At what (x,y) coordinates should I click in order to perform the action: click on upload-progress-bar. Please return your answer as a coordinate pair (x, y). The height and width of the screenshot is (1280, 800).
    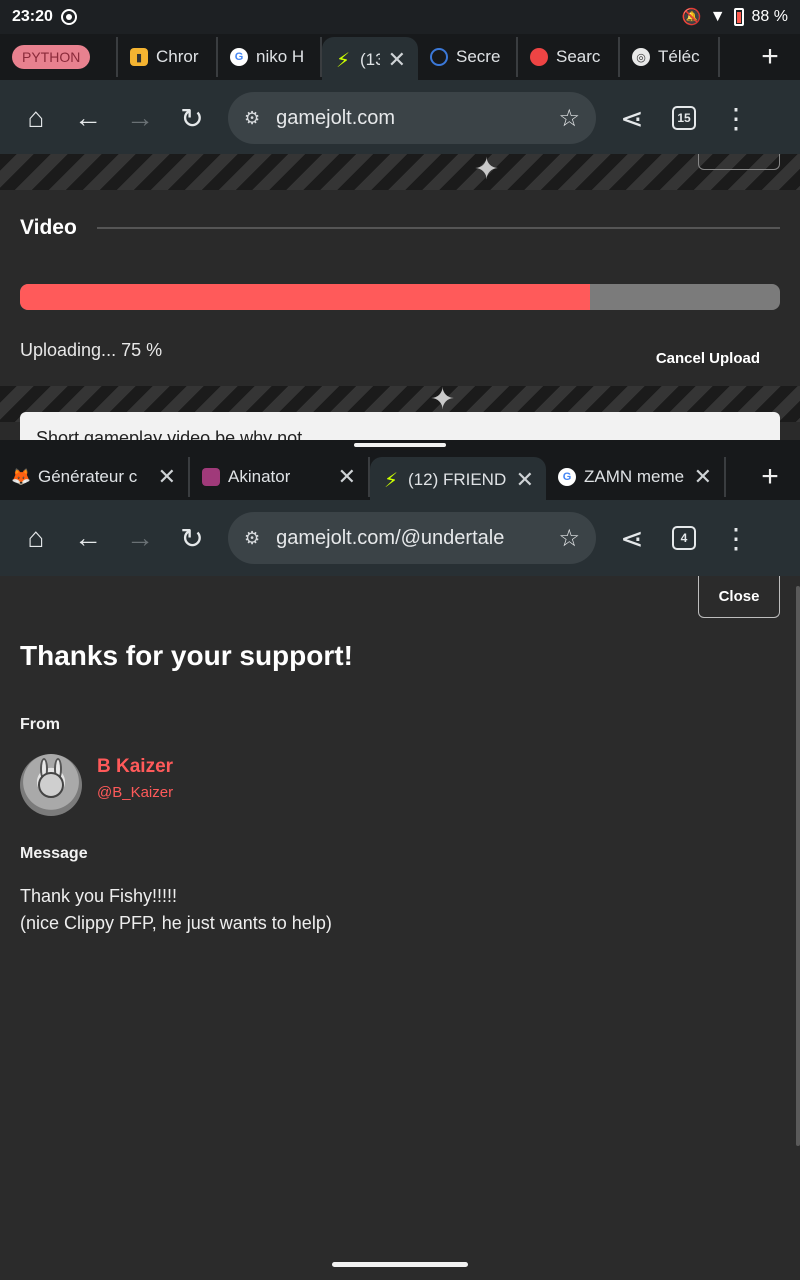
    Looking at the image, I should click on (400, 297).